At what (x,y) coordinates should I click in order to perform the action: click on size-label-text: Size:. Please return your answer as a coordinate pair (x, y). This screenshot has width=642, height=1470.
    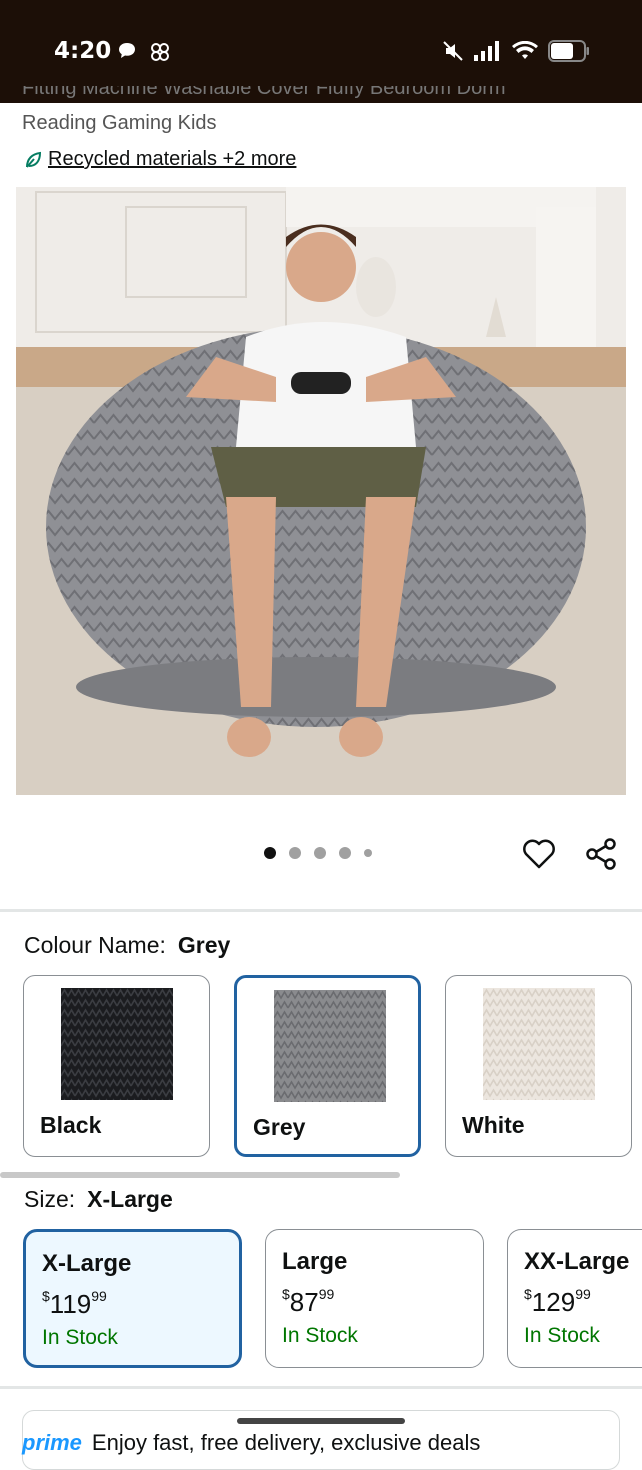
    Looking at the image, I should click on (50, 1199).